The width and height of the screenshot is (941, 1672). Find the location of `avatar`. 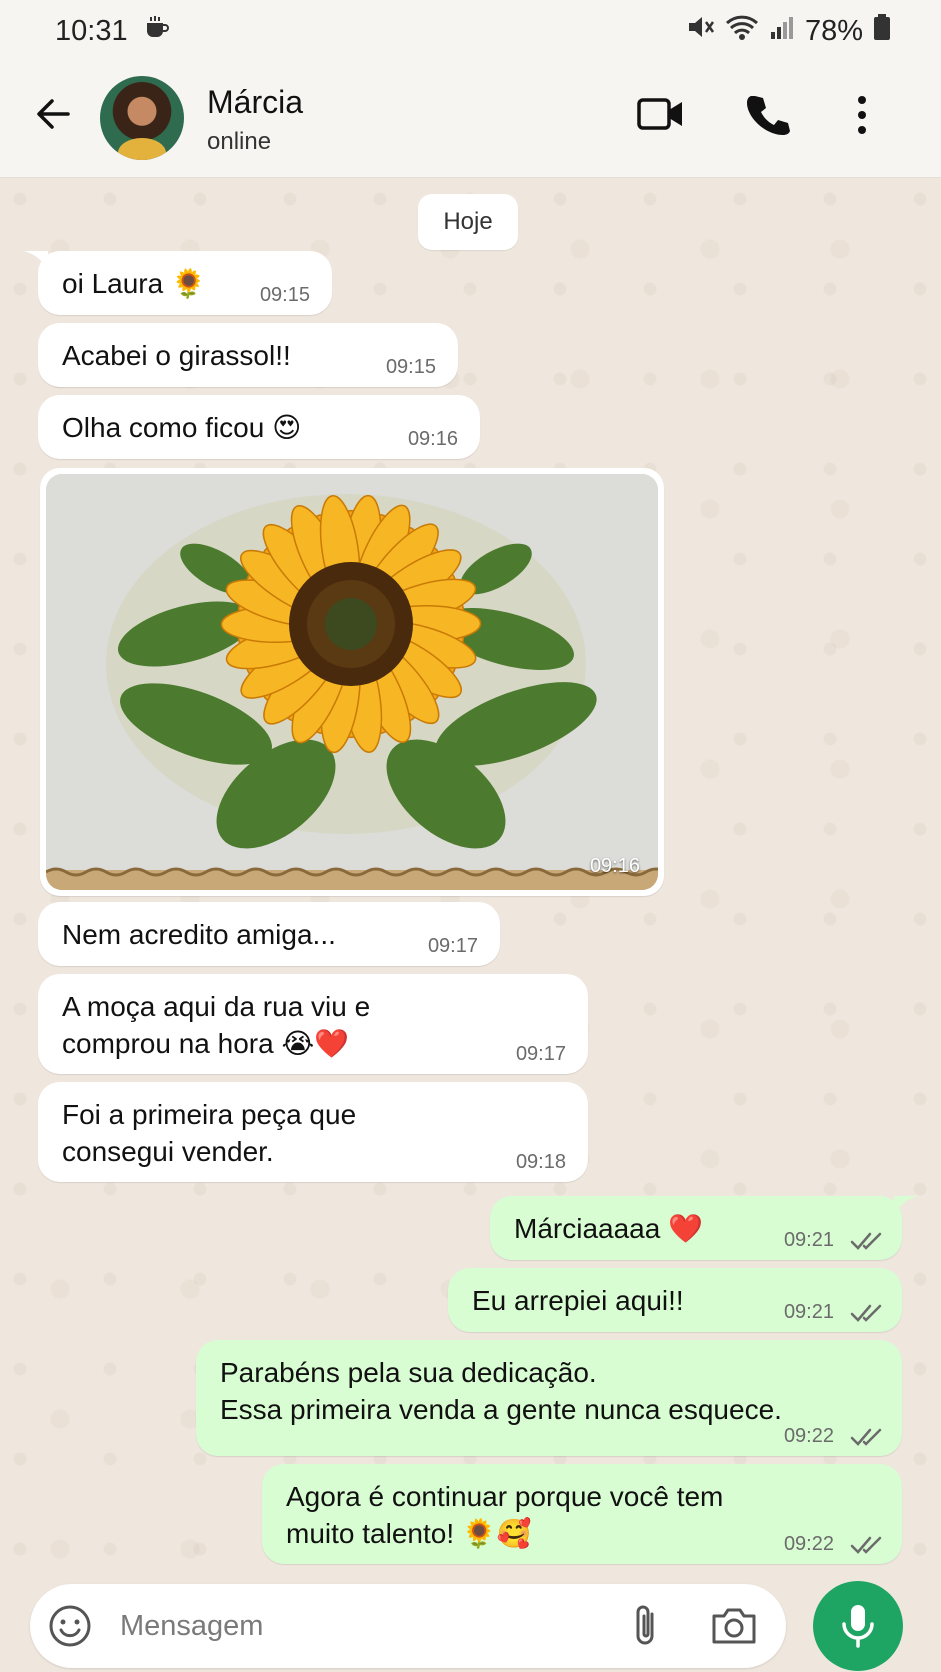

avatar is located at coordinates (142, 118).